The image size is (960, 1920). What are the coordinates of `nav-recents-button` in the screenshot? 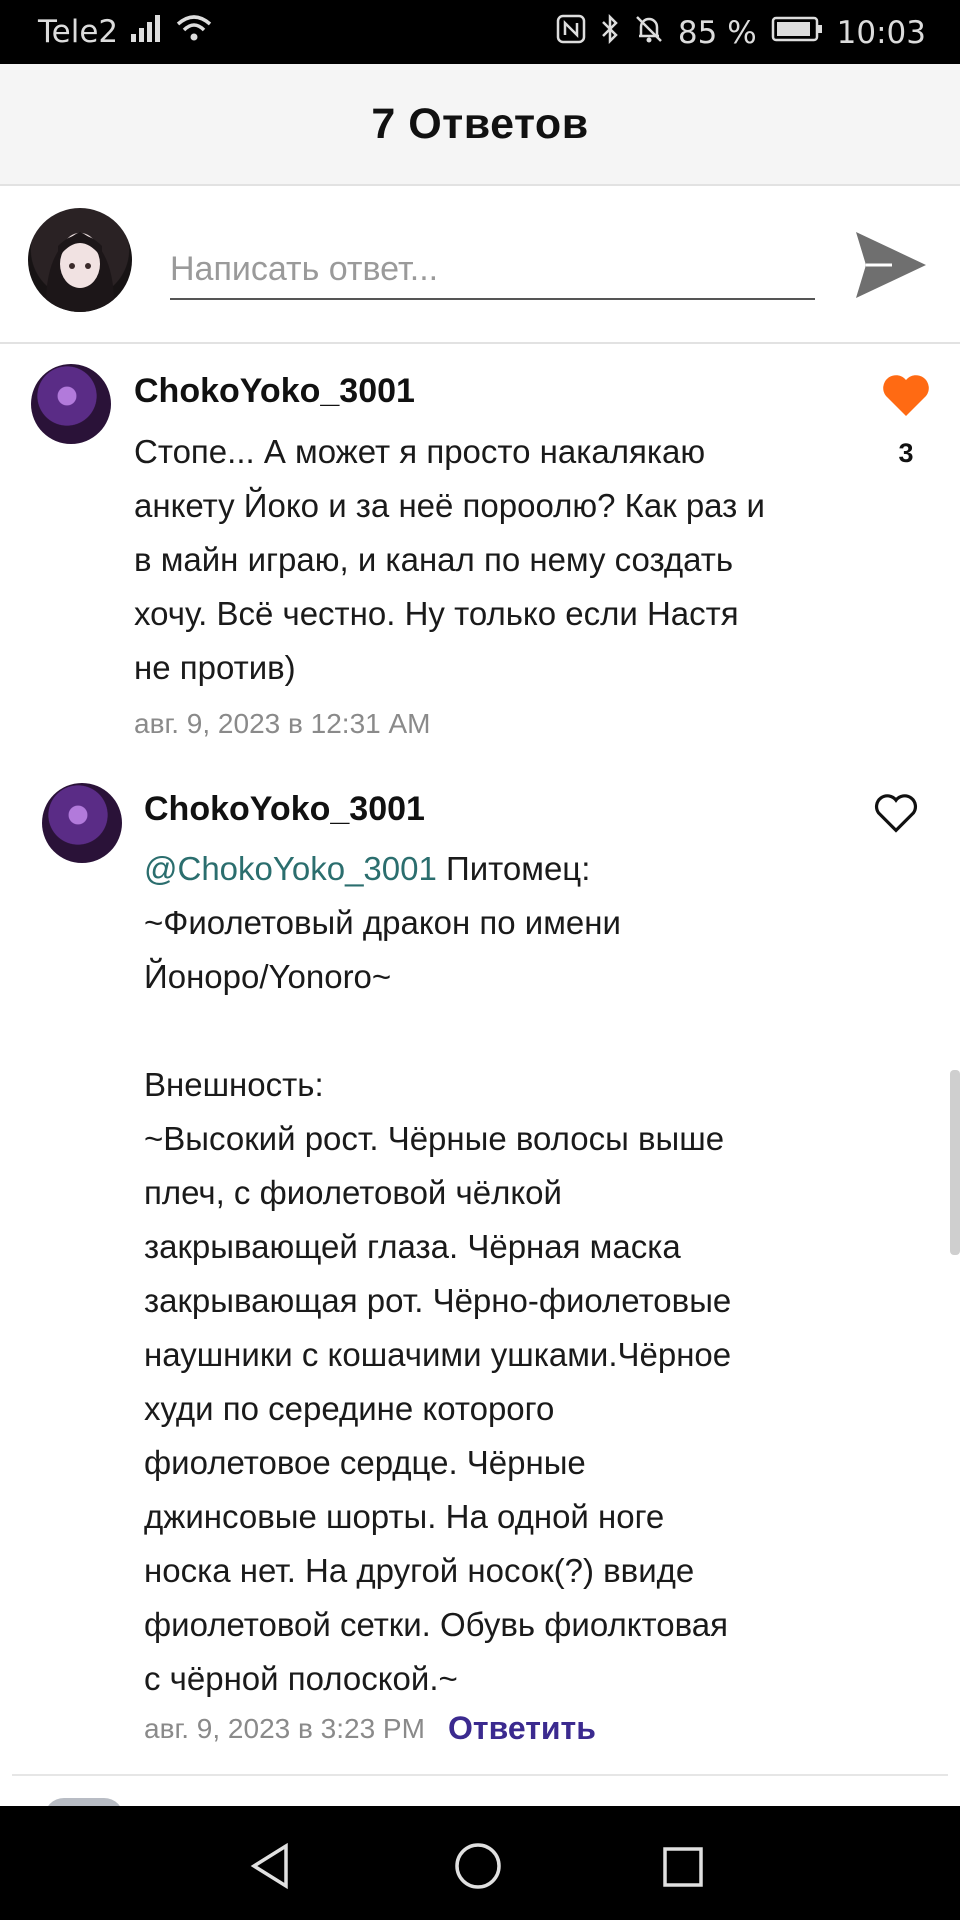 It's located at (683, 1869).